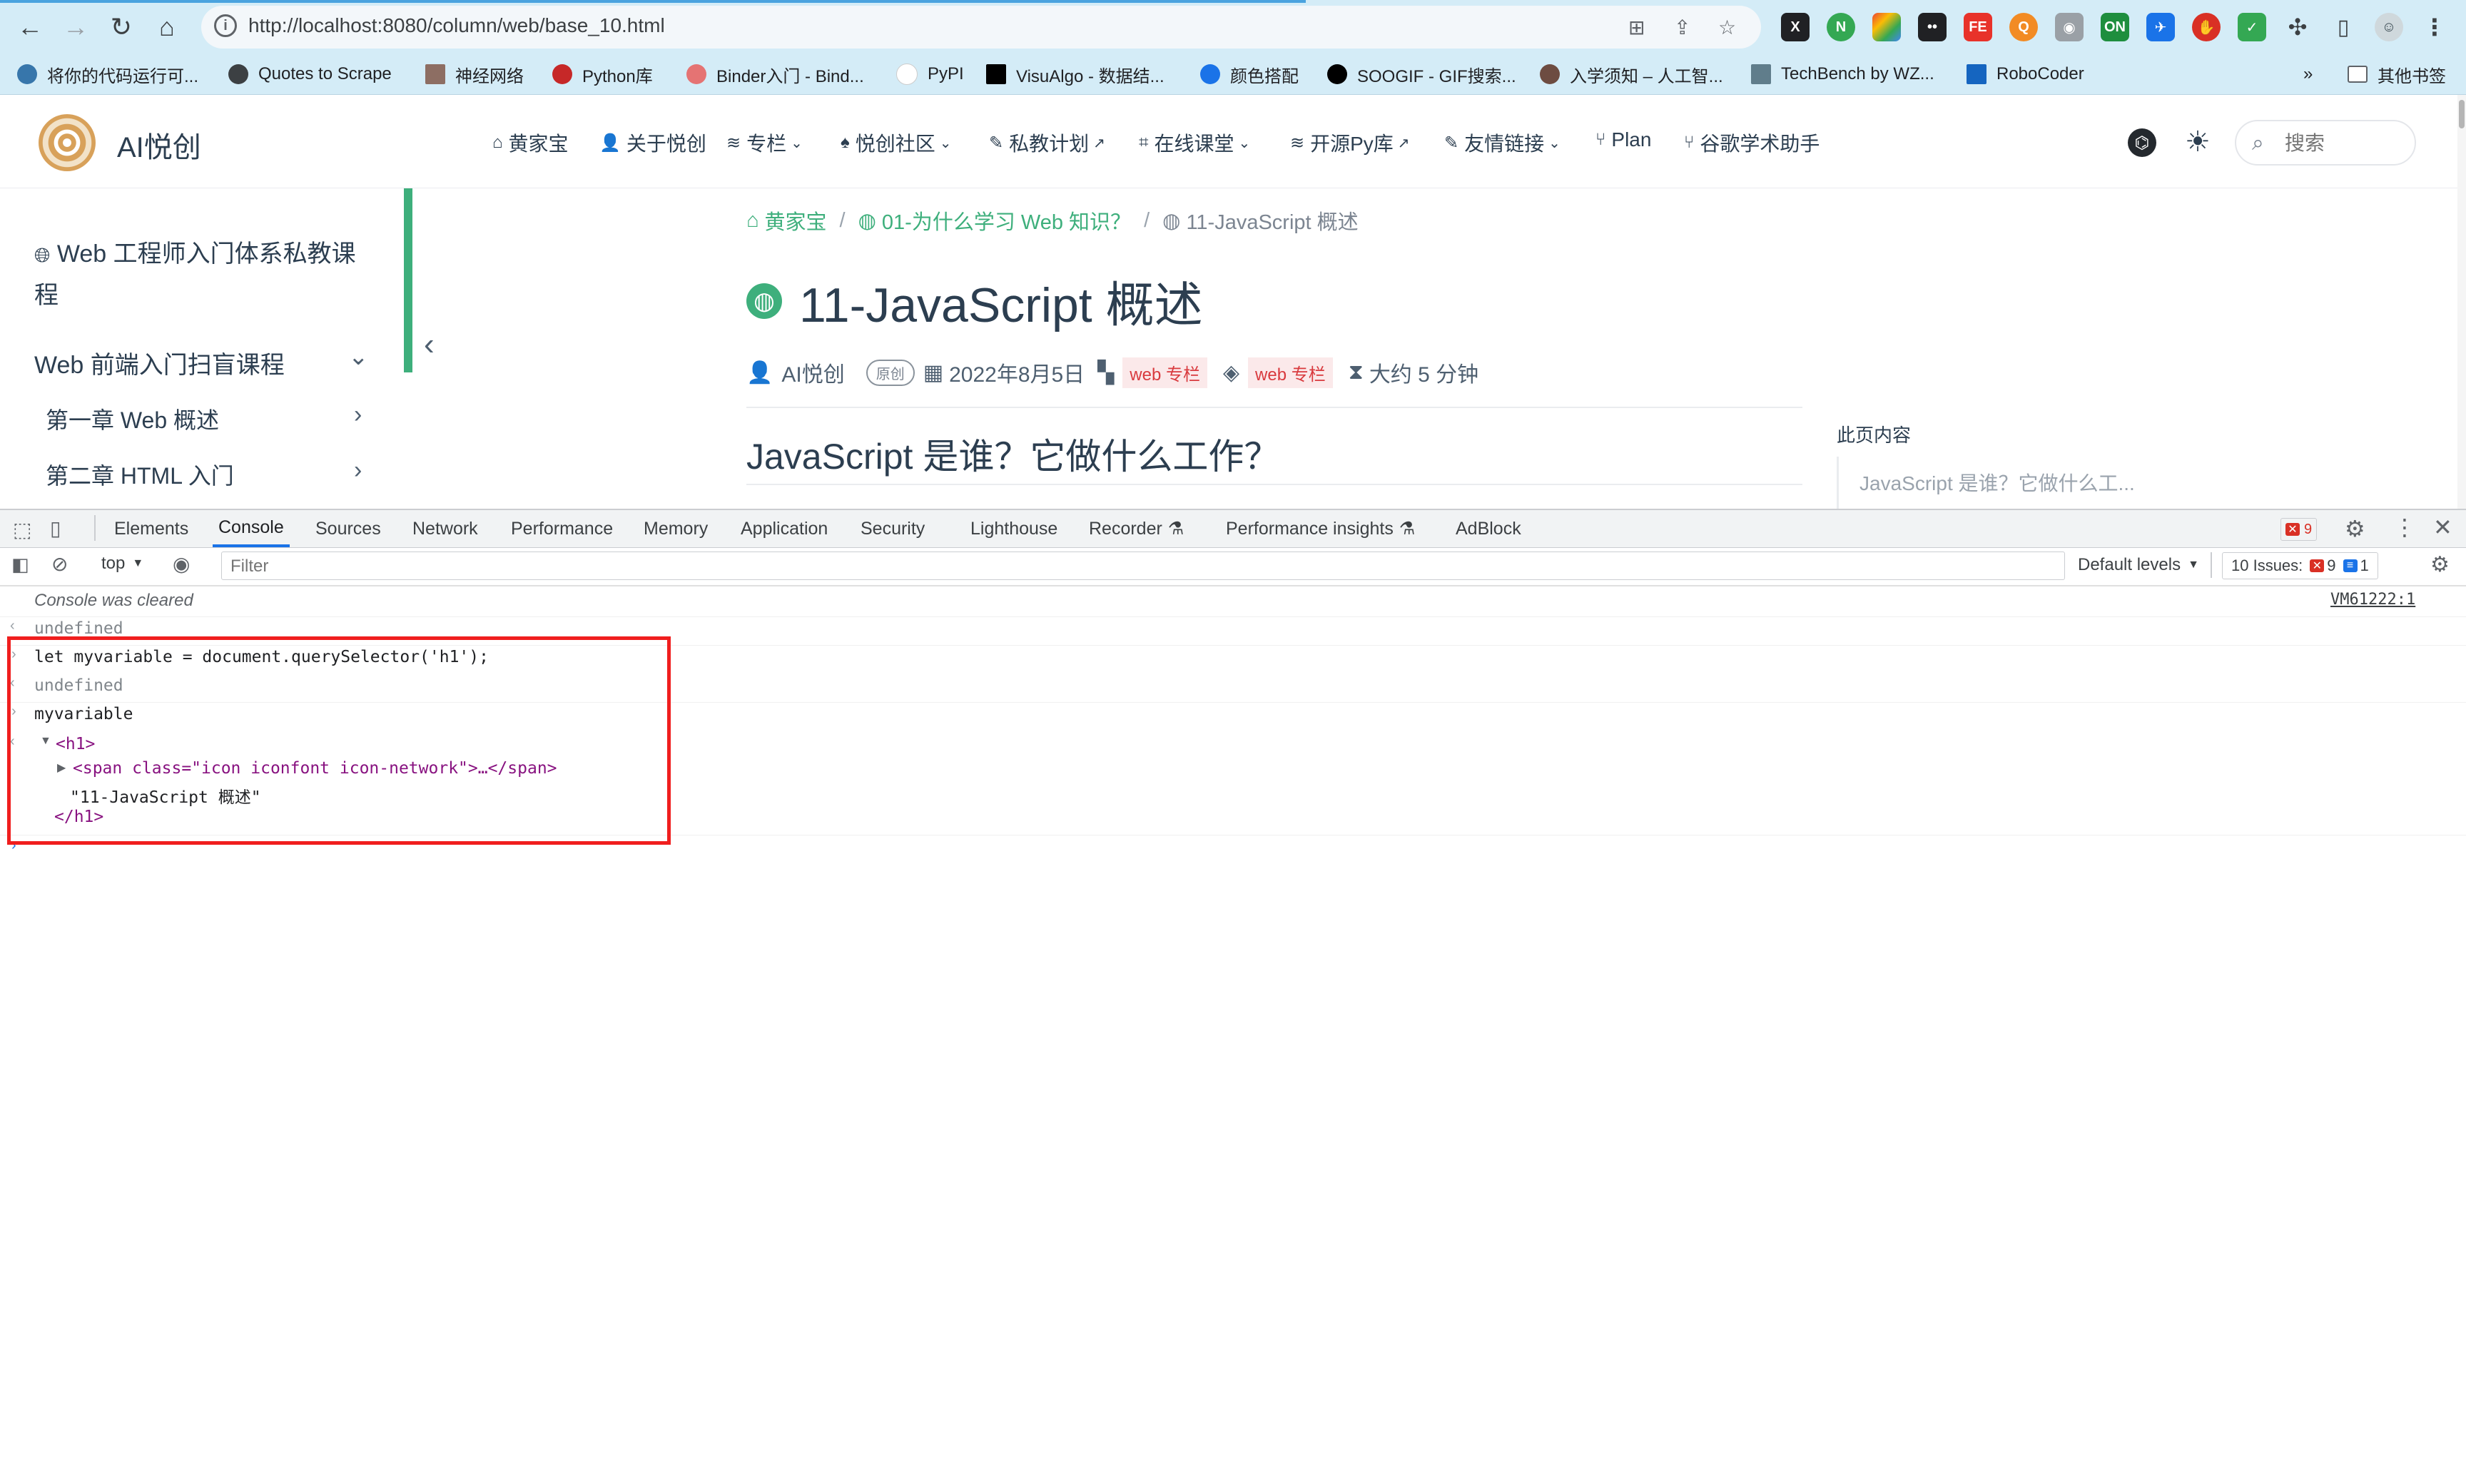 The image size is (2466, 1484). I want to click on search-box: ⌕, so click(2325, 143).